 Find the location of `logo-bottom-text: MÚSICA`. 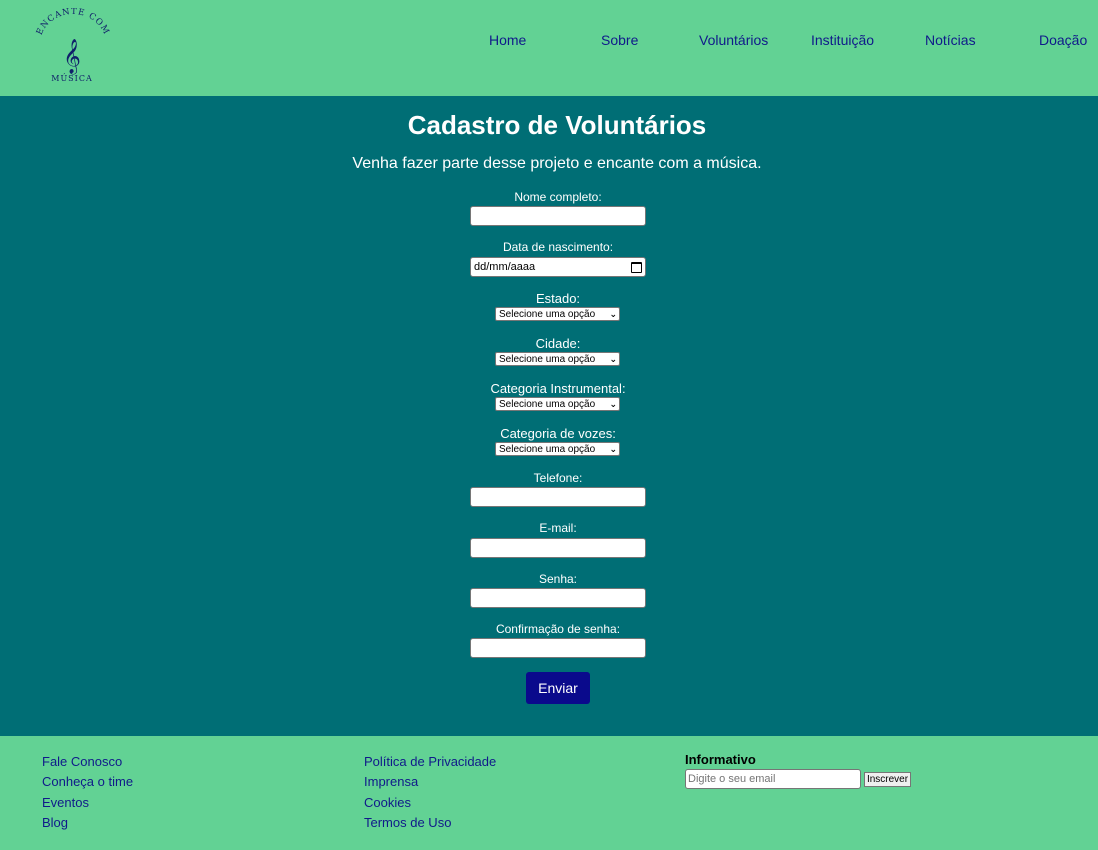

logo-bottom-text: MÚSICA is located at coordinates (71, 78).